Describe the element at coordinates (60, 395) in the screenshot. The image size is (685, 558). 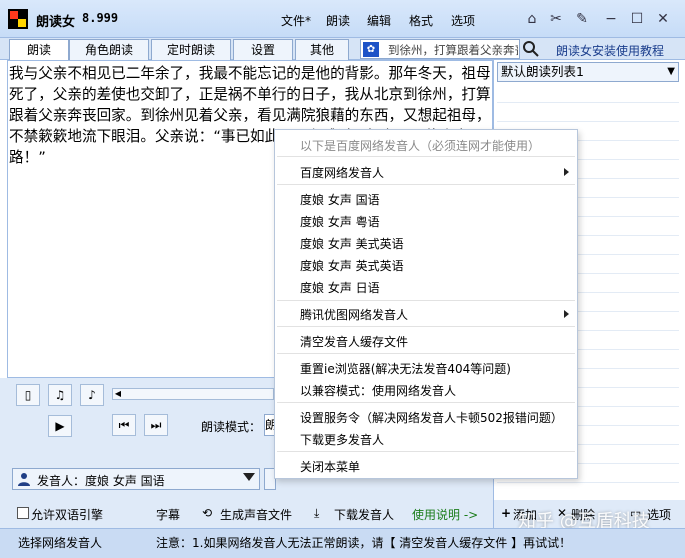
I see `music-note-icon: ♫` at that location.